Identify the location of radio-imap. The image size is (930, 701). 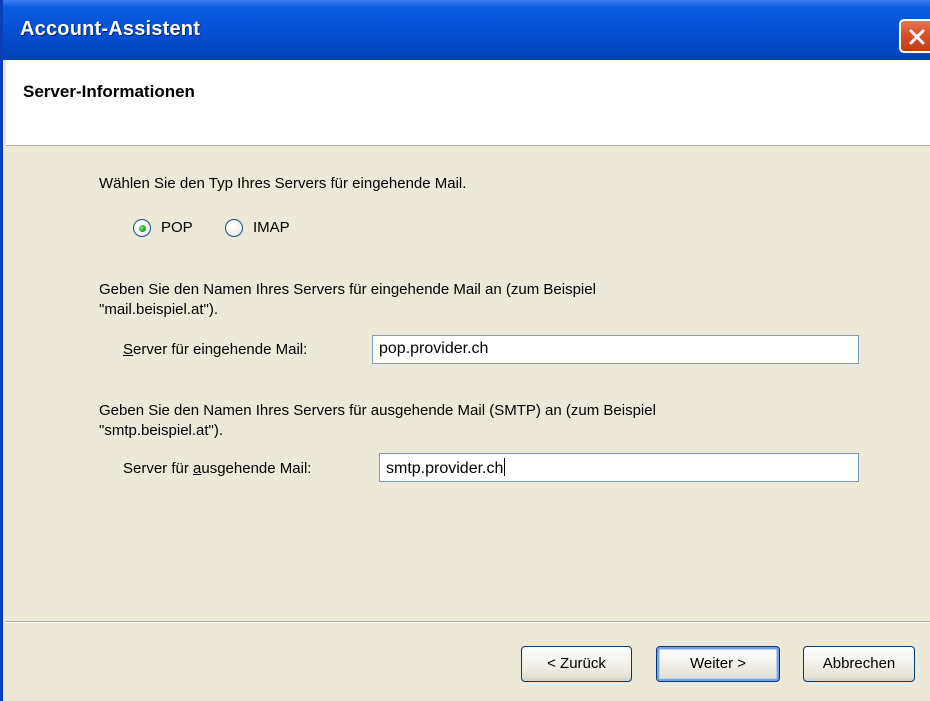
(234, 228).